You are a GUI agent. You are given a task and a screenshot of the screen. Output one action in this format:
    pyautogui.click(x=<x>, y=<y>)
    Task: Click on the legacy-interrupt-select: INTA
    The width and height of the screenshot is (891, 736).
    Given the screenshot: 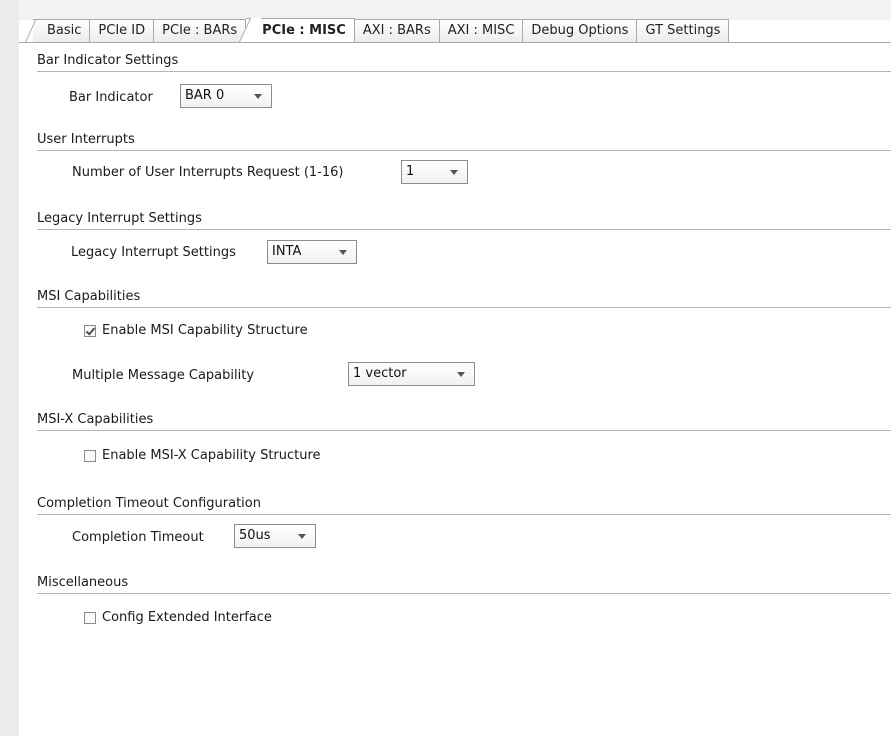 What is the action you would take?
    pyautogui.click(x=312, y=252)
    